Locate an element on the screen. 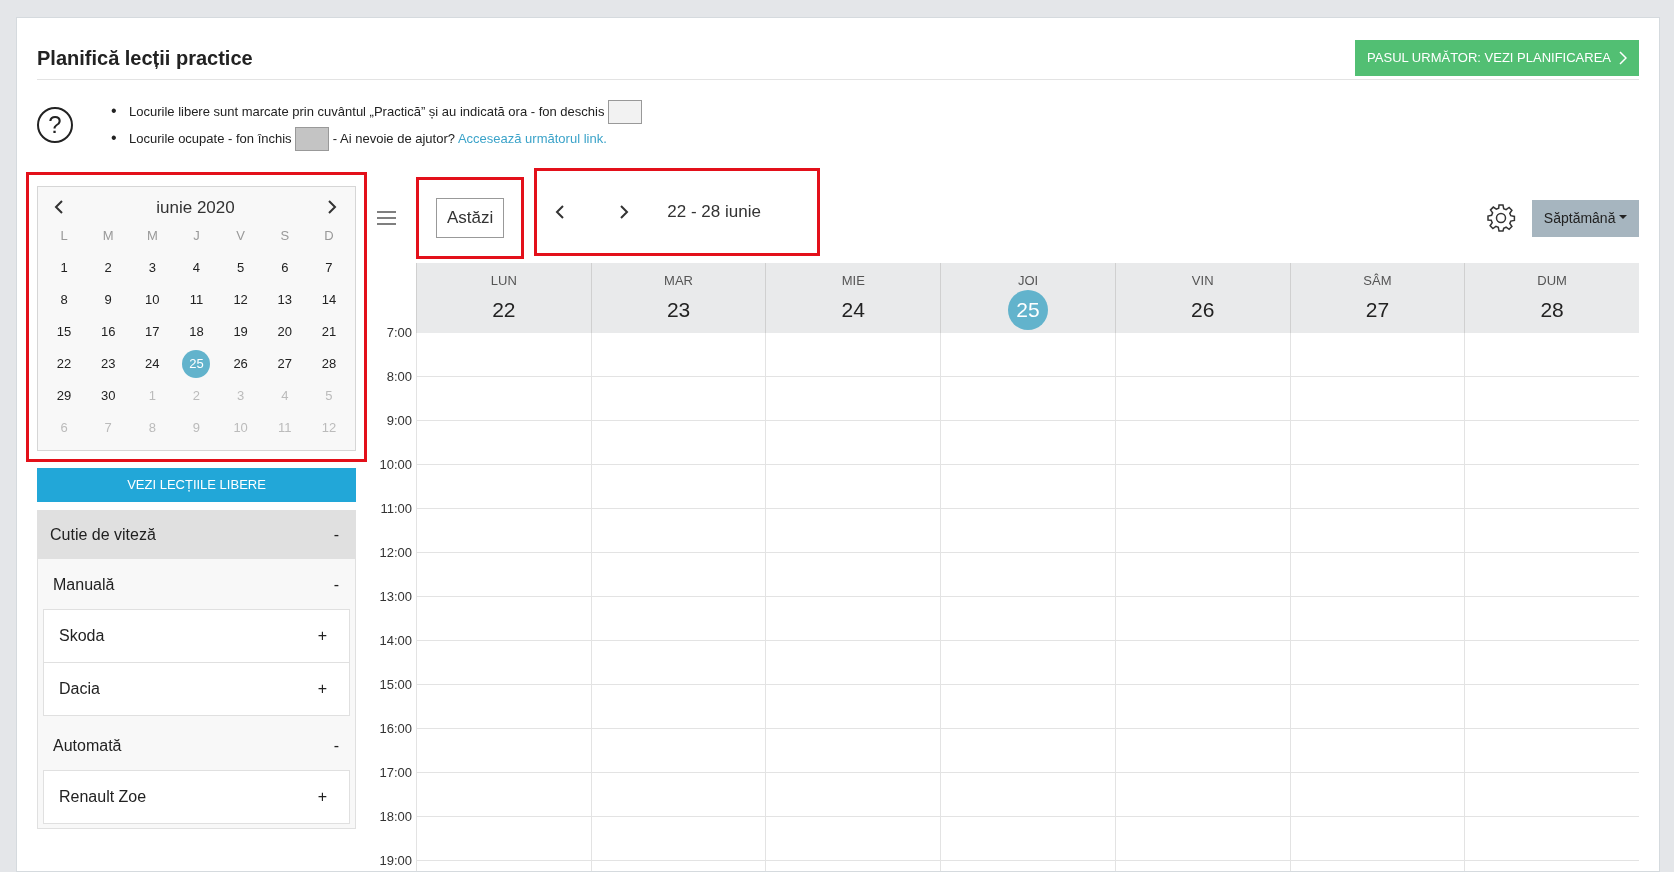 The width and height of the screenshot is (1674, 872). filter-group: Manuală - is located at coordinates (196, 583).